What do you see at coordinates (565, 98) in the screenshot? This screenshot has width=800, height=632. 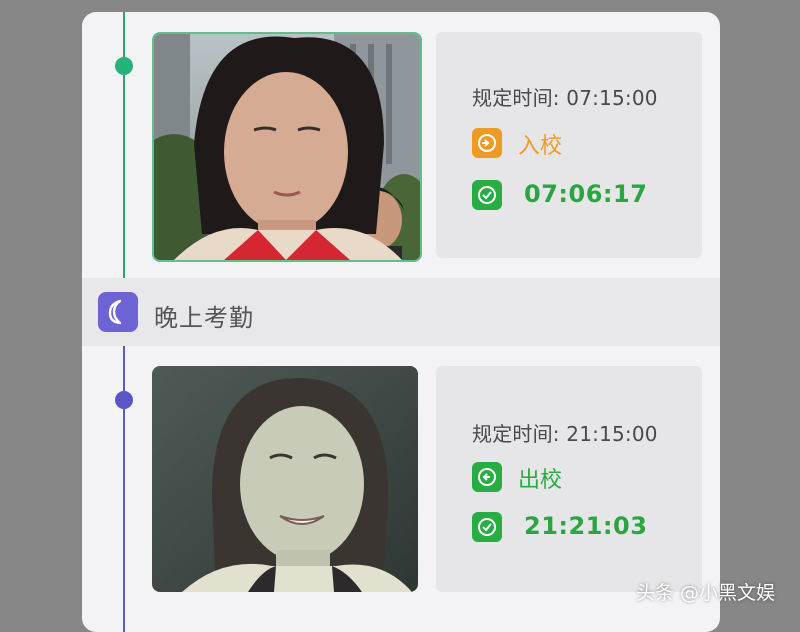 I see `rule-time: 规定时间: 07:15:00` at bounding box center [565, 98].